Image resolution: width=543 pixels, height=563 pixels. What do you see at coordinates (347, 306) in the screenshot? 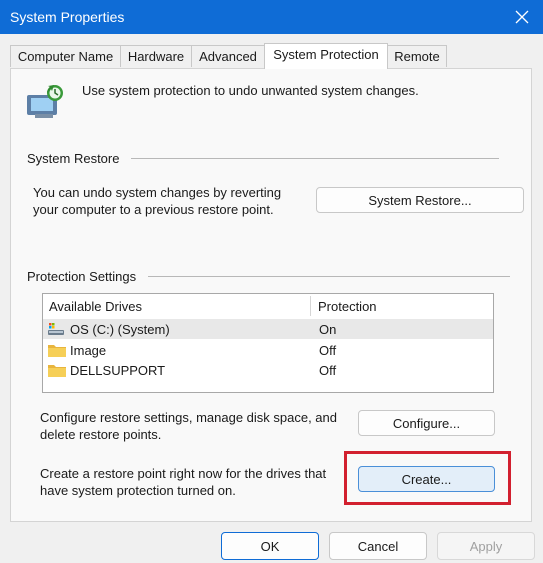
I see `column-header-protection: Protection` at bounding box center [347, 306].